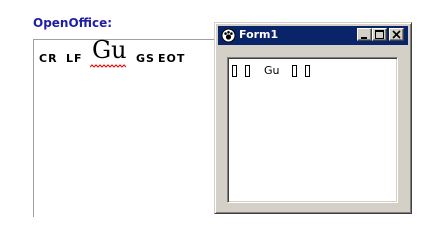 The width and height of the screenshot is (427, 240). What do you see at coordinates (364, 38) in the screenshot?
I see `minimize-icon` at bounding box center [364, 38].